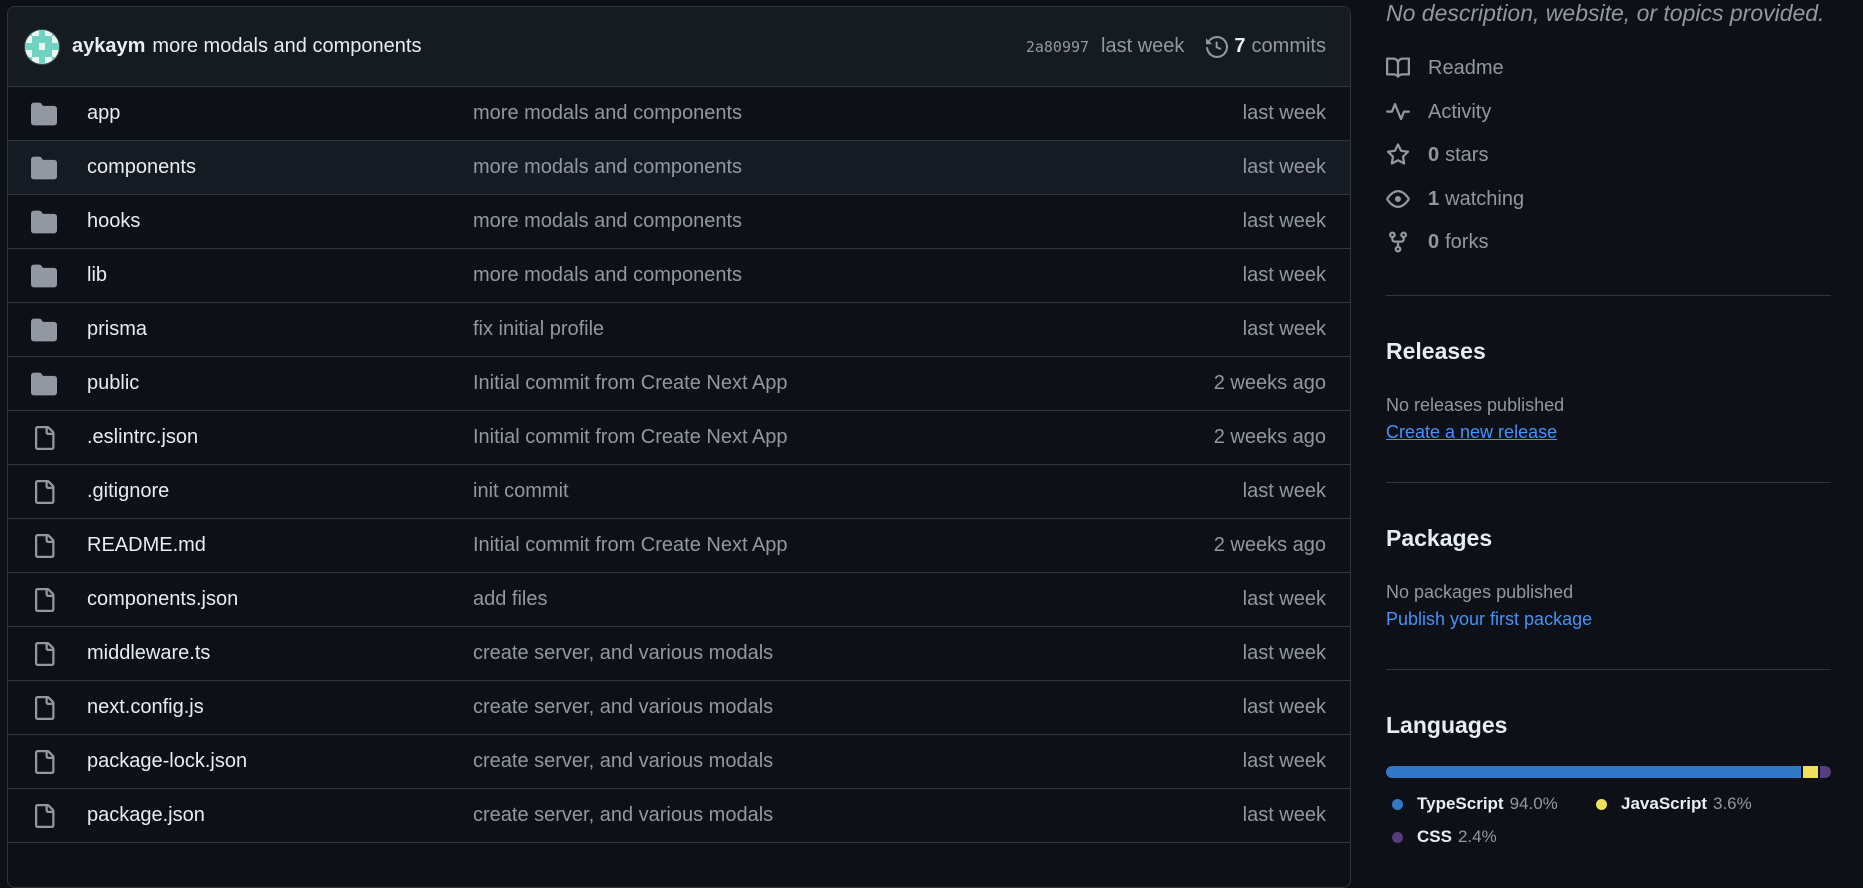  What do you see at coordinates (1434, 198) in the screenshot?
I see `watching-count: 1` at bounding box center [1434, 198].